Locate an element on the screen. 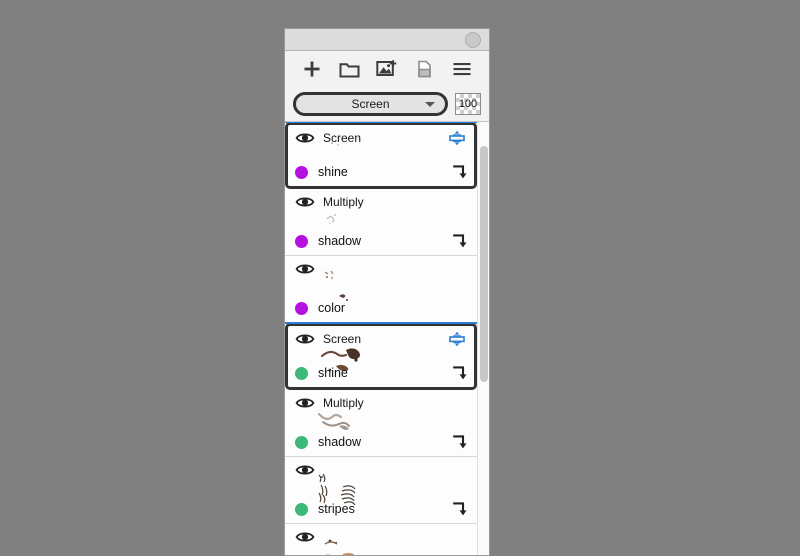 Image resolution: width=800 pixels, height=556 pixels. plus-icon is located at coordinates (312, 69).